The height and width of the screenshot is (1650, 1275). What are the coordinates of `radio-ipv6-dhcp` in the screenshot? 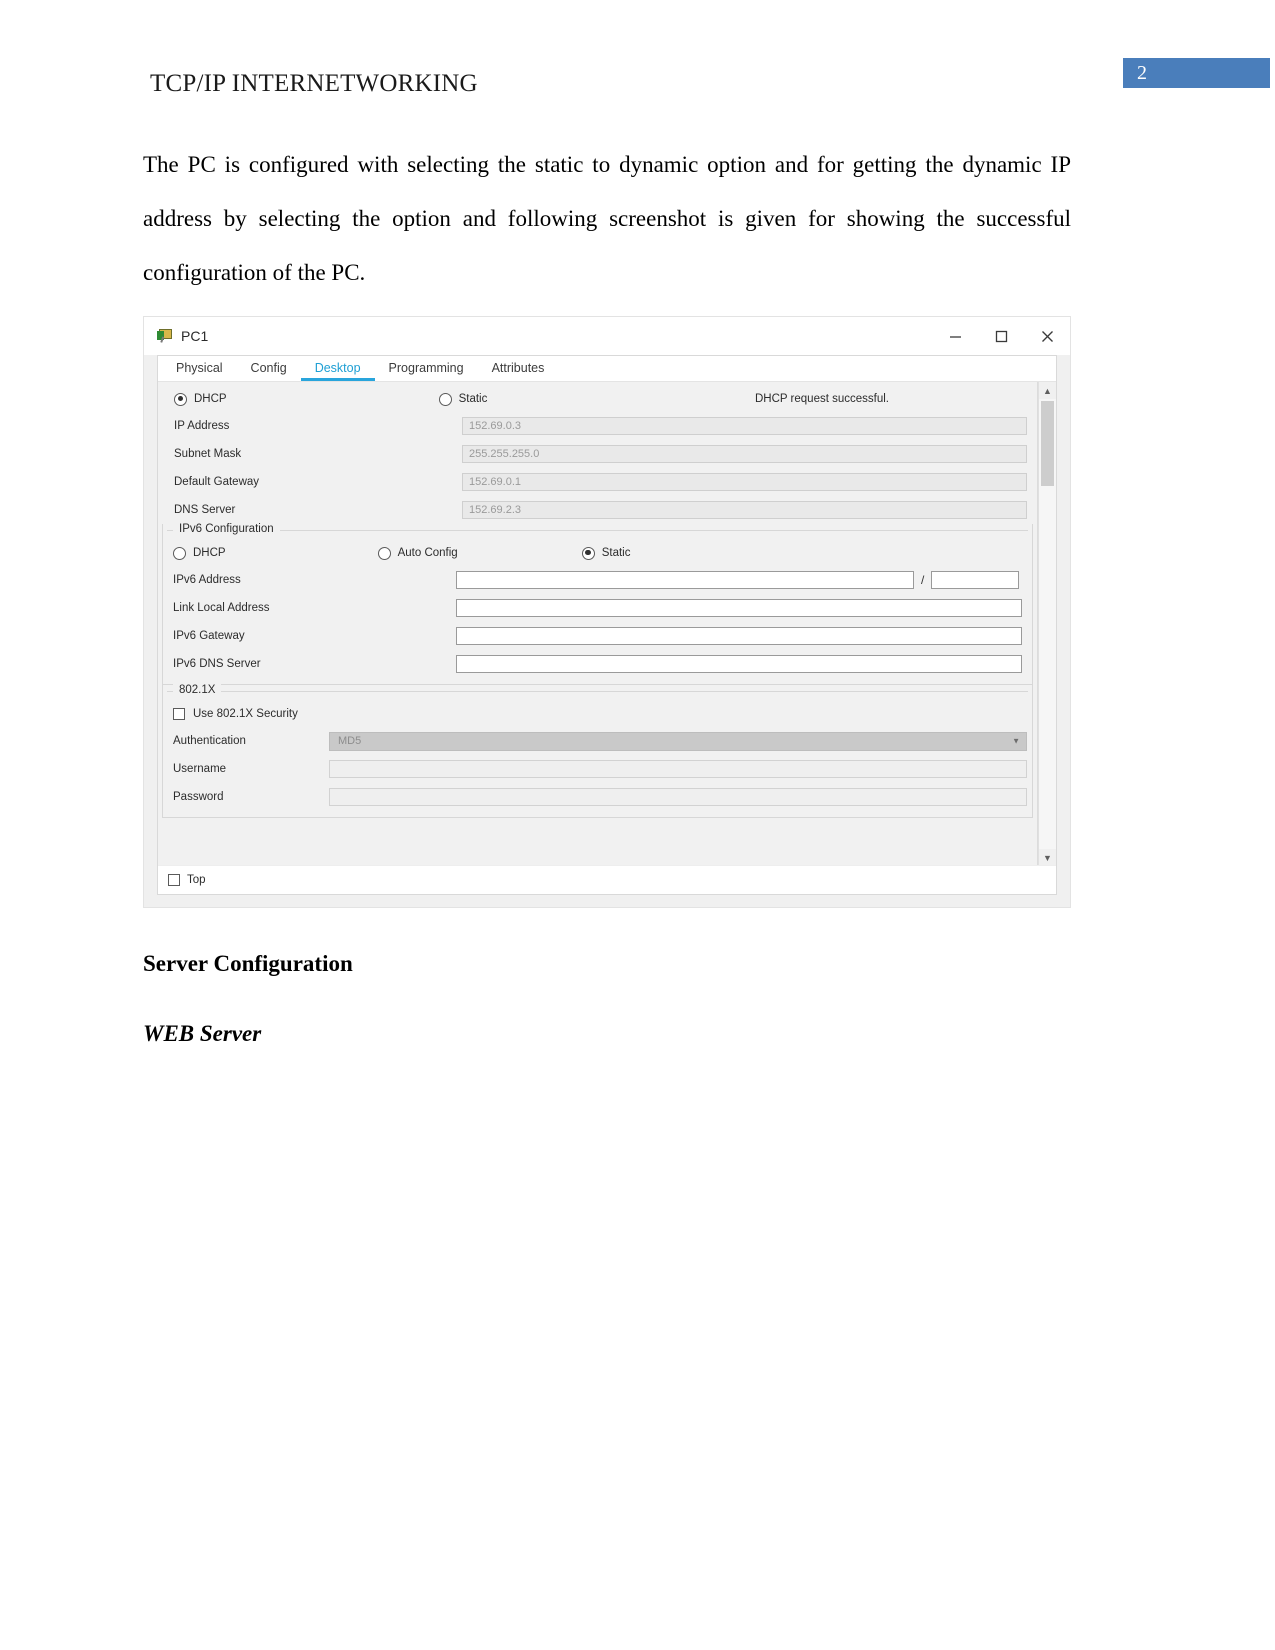 It's located at (179, 553).